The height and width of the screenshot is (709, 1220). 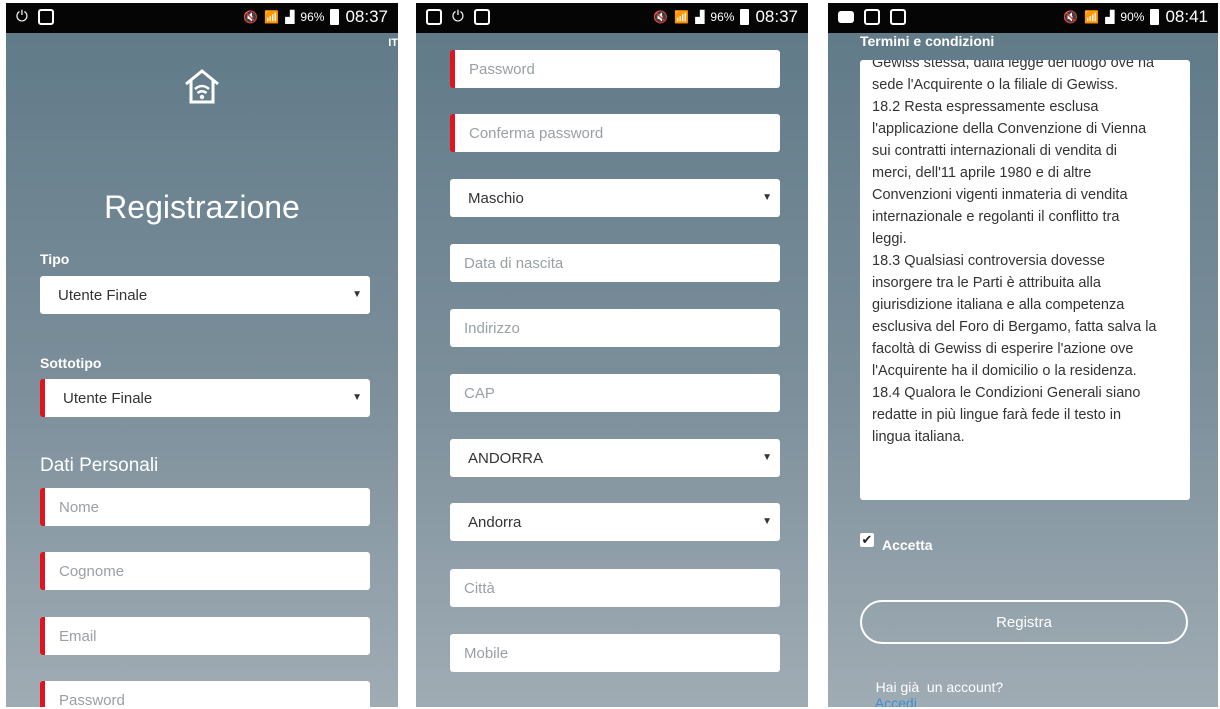 What do you see at coordinates (479, 588) in the screenshot?
I see `city-placeholder: Città` at bounding box center [479, 588].